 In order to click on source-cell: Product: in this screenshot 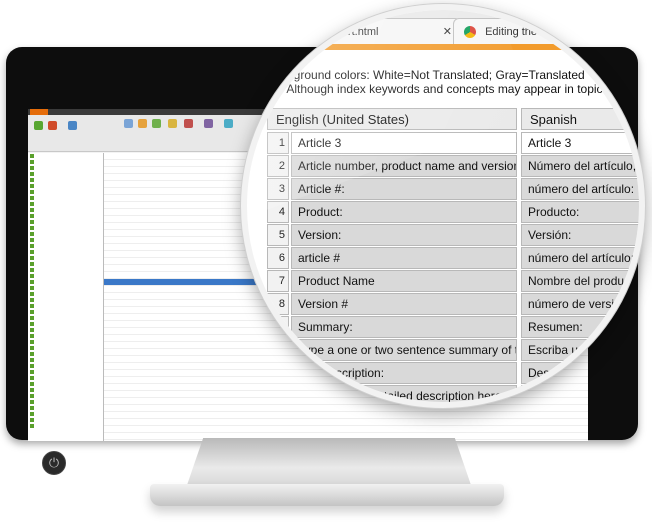, I will do `click(404, 212)`.